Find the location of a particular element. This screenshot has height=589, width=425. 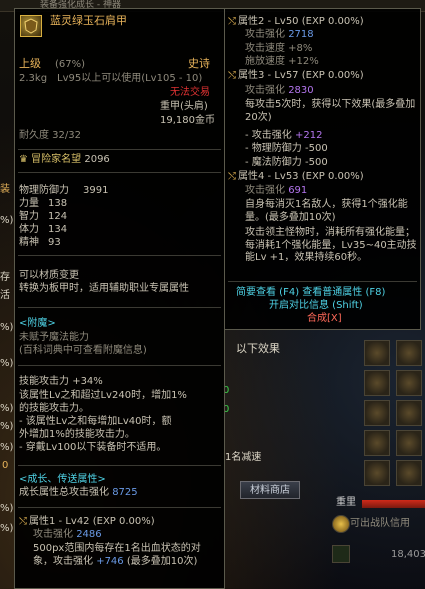

adventurer-fame-row: ♛ 冒险家名望 2096 is located at coordinates (64, 160).